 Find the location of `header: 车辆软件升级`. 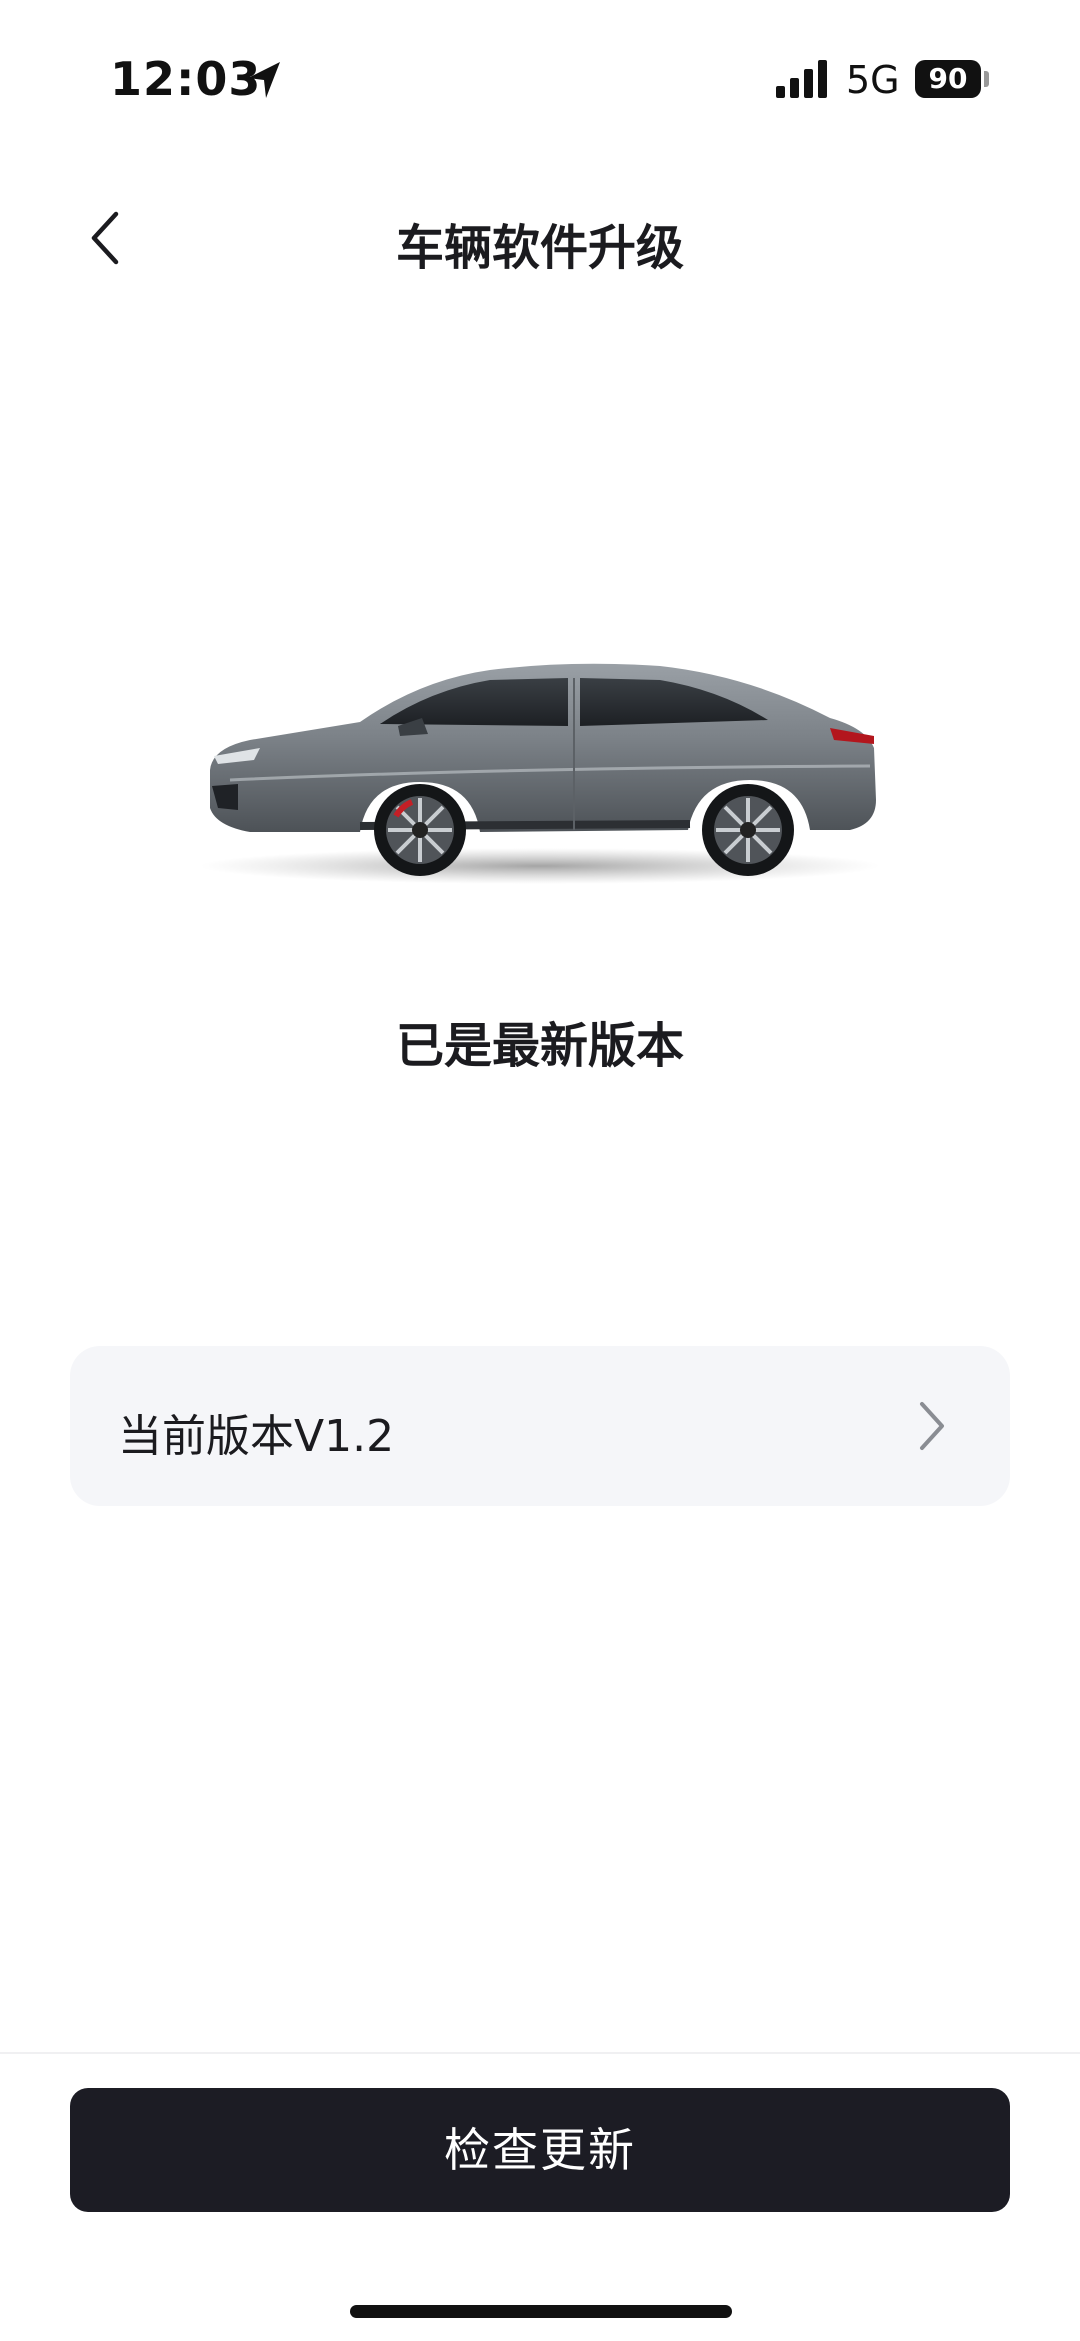

header: 车辆软件升级 is located at coordinates (540, 238).